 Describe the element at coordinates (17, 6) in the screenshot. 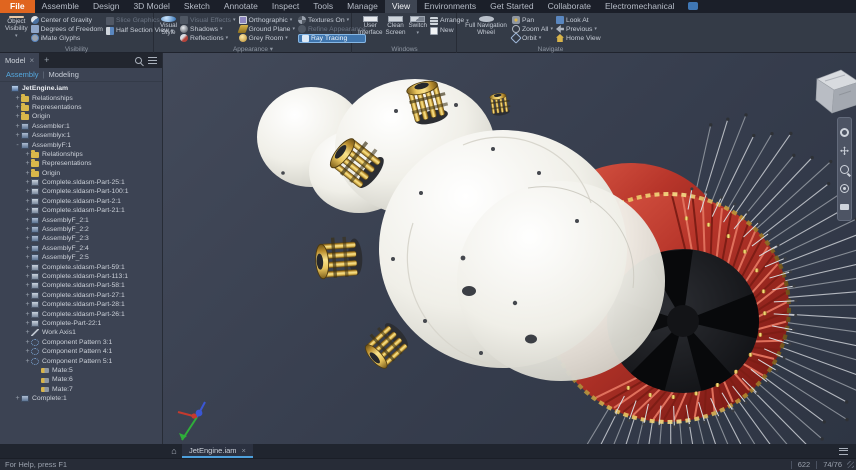

I see `tab-file: File` at that location.